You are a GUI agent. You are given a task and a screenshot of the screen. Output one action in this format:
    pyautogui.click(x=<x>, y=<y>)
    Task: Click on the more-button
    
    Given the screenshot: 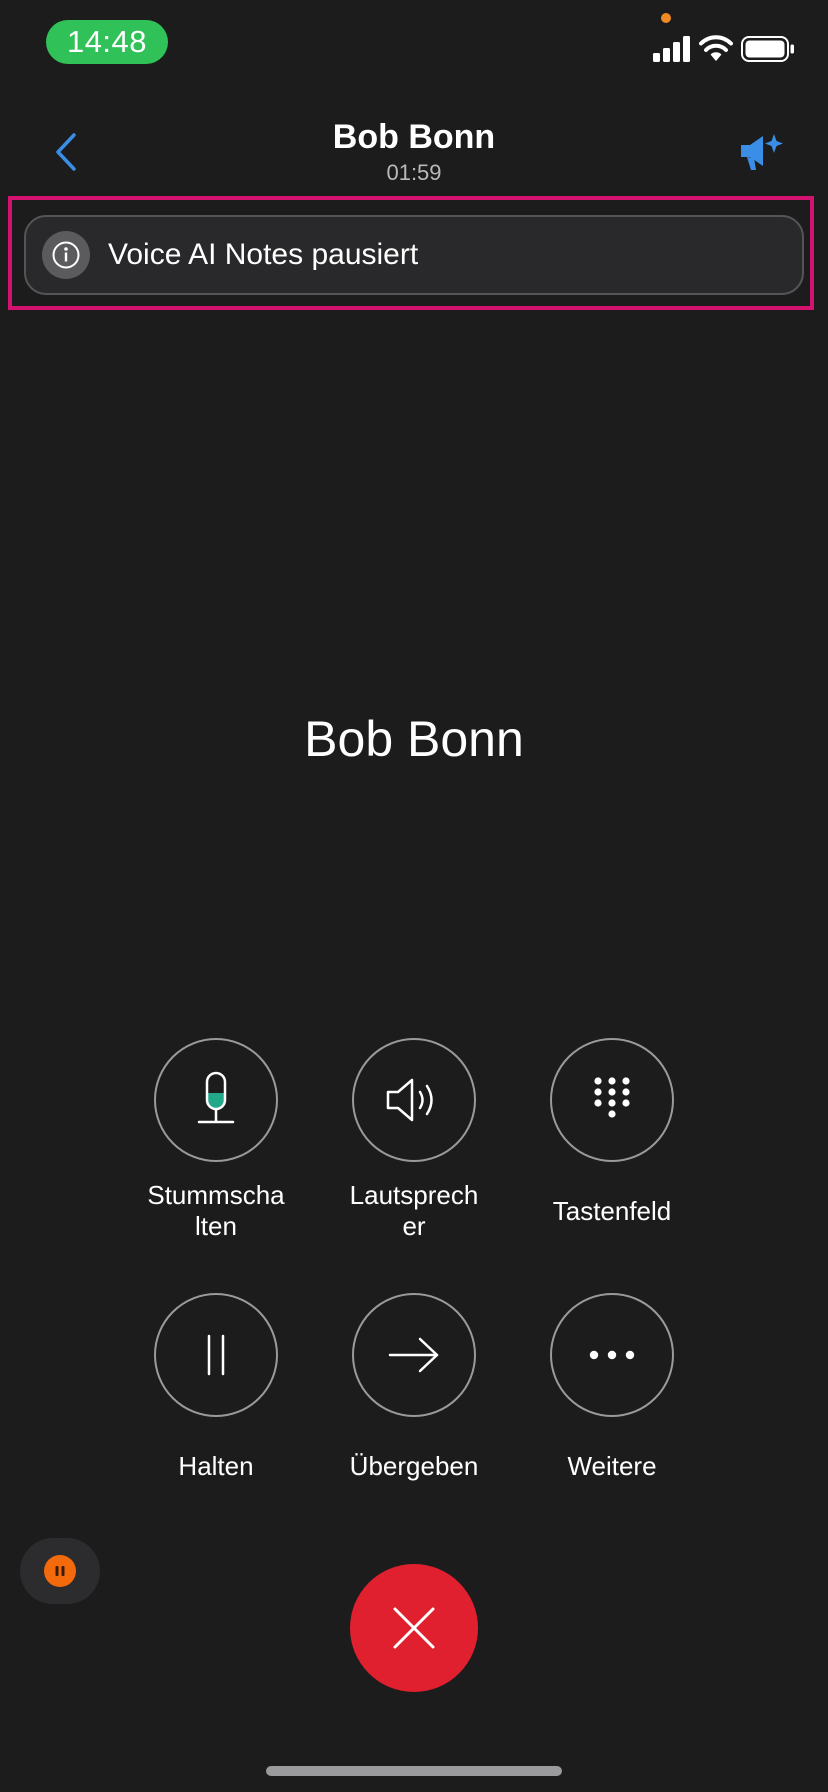 What is the action you would take?
    pyautogui.click(x=612, y=1355)
    